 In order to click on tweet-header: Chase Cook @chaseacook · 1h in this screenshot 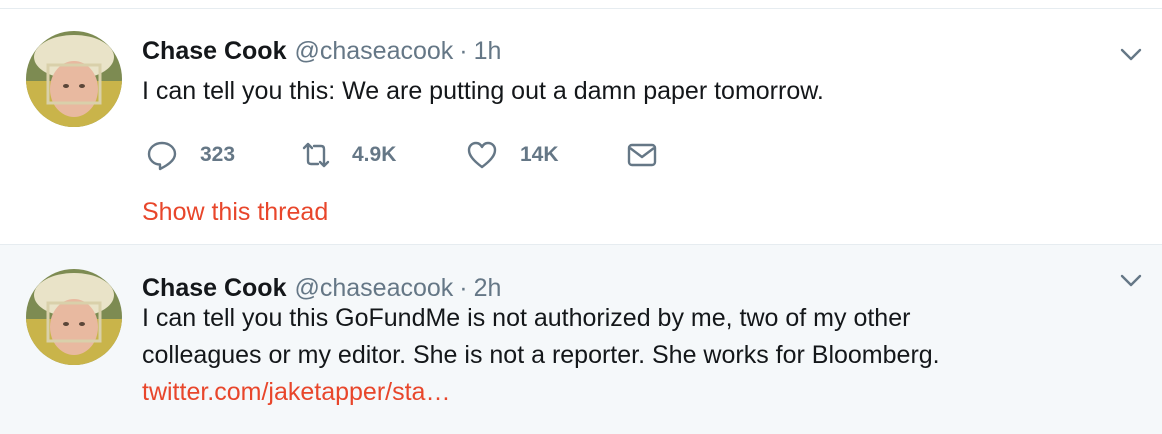, I will do `click(321, 51)`.